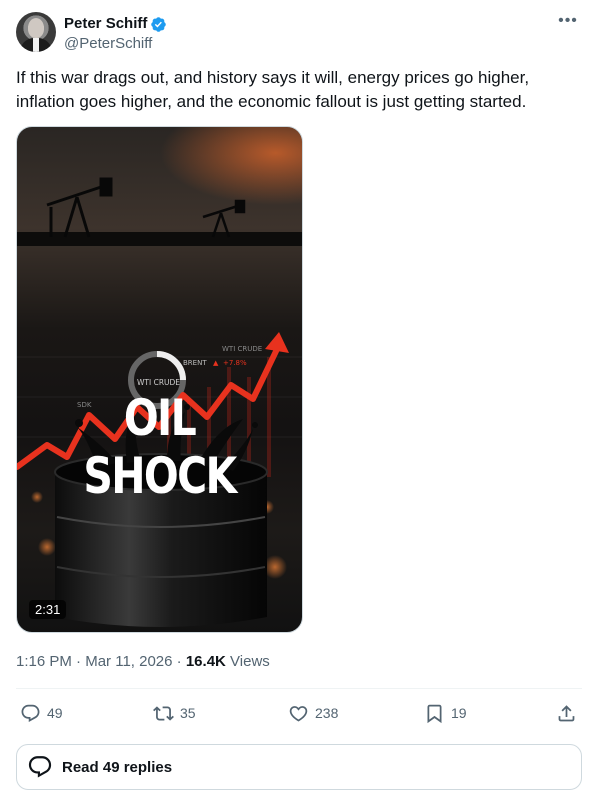 The width and height of the screenshot is (598, 798). What do you see at coordinates (250, 661) in the screenshot?
I see `views-label: Views` at bounding box center [250, 661].